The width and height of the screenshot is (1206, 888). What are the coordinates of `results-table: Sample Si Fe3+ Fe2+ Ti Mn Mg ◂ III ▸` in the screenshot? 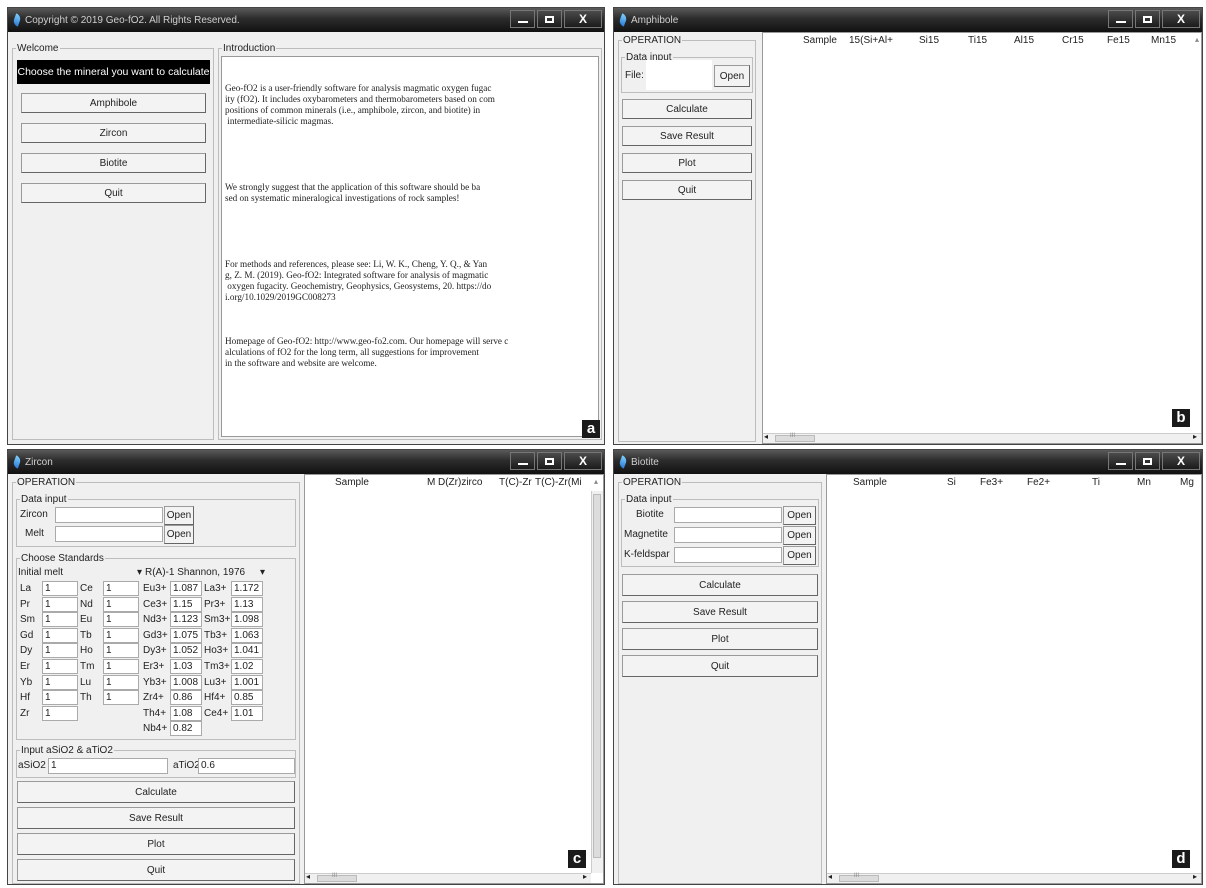 It's located at (1014, 679).